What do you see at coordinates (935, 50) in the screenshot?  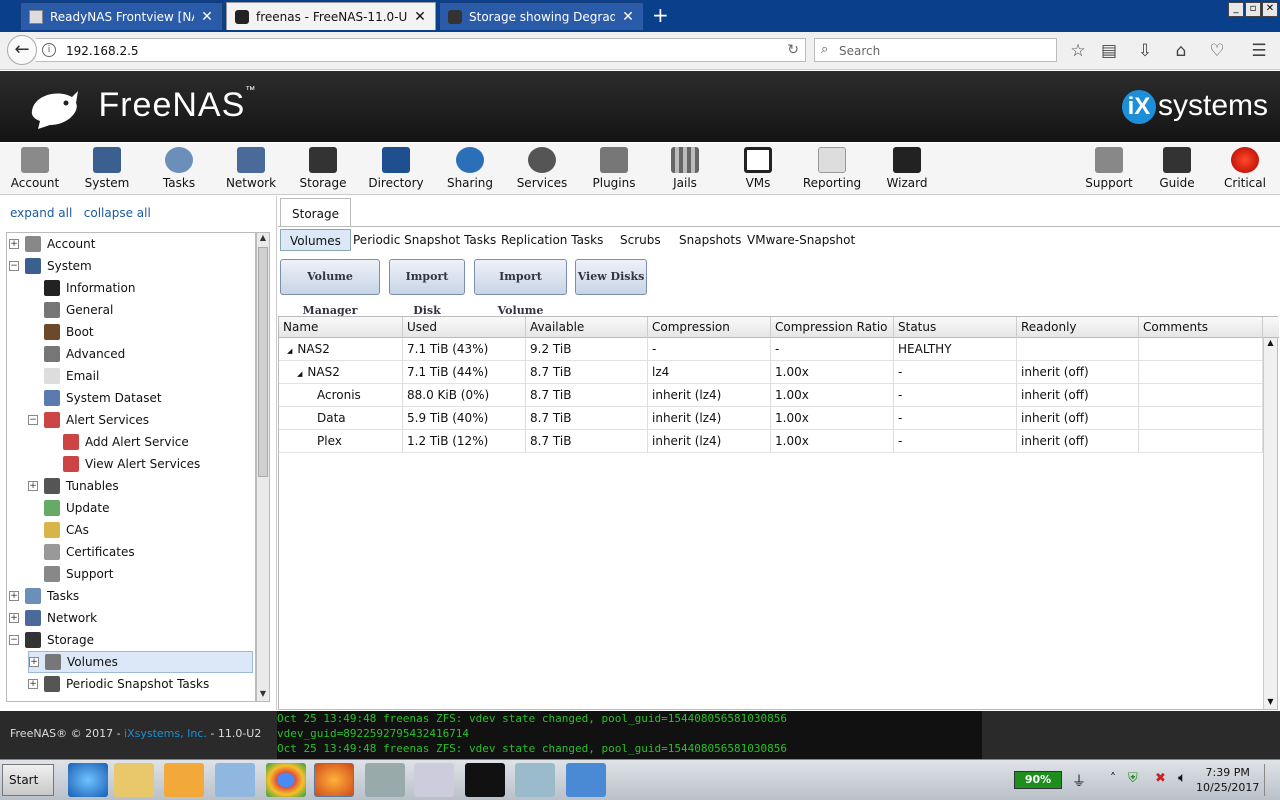 I see `search-input: ⌕ Search` at bounding box center [935, 50].